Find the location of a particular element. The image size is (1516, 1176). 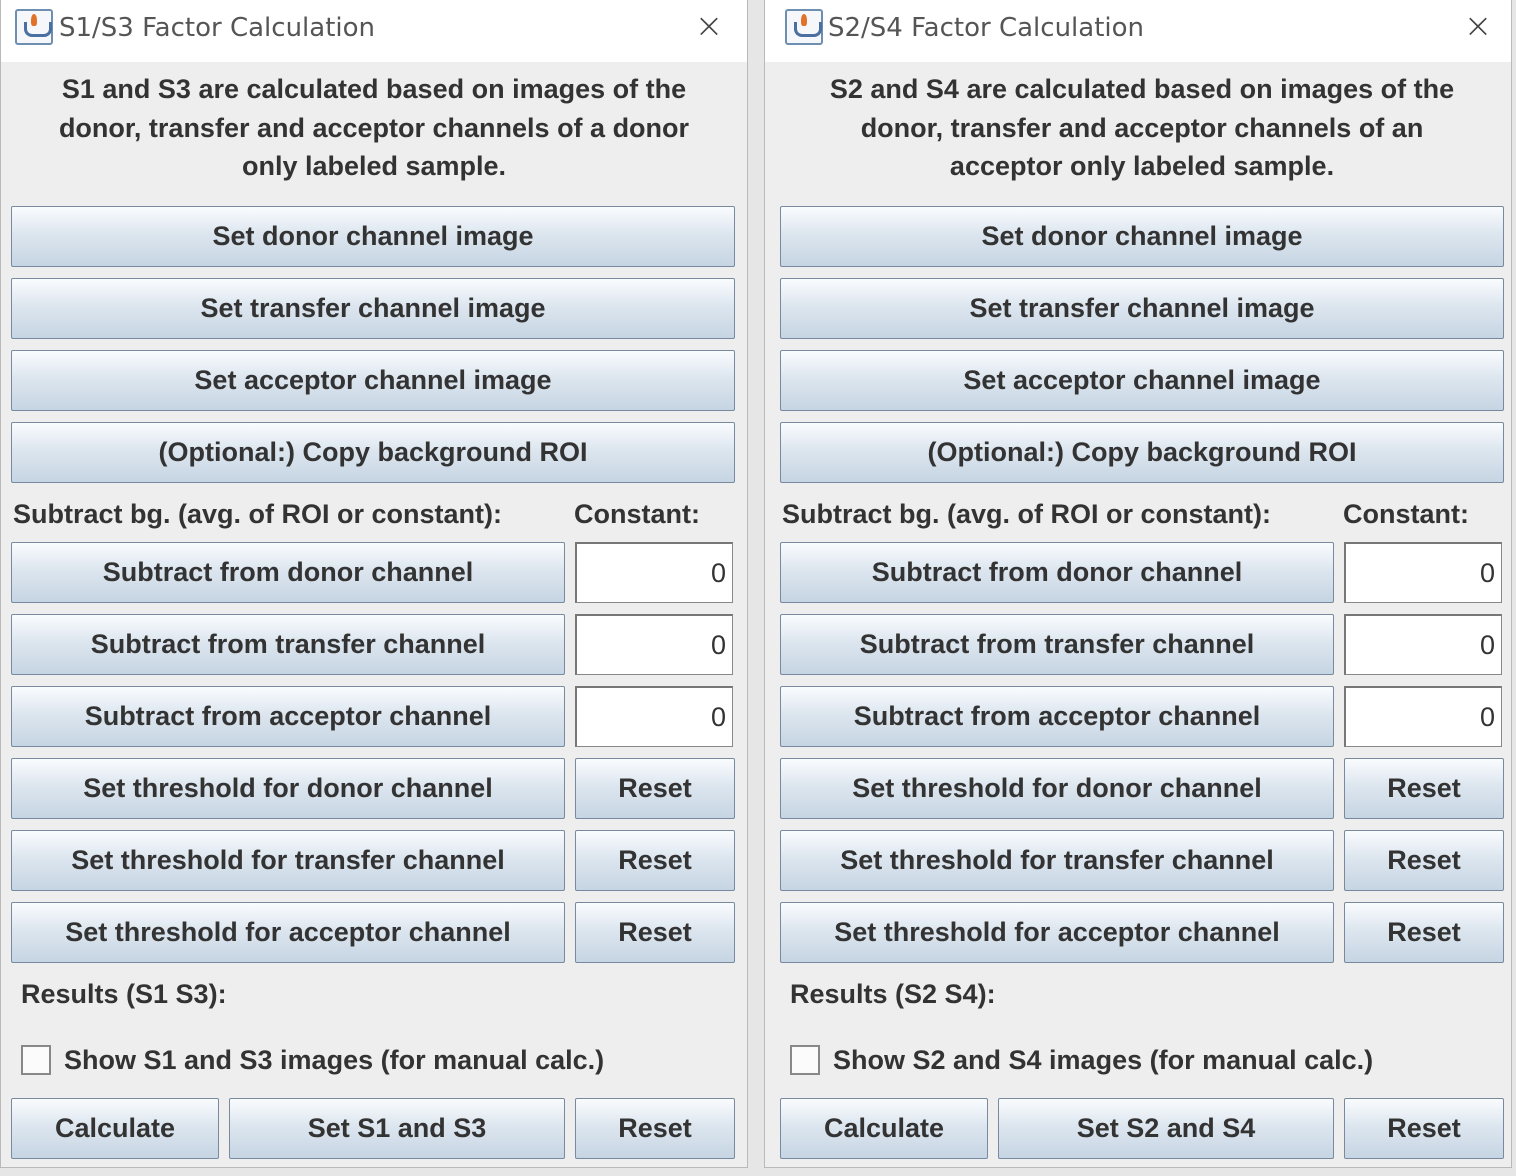

results-label: Results (S2 S4): is located at coordinates (893, 994).